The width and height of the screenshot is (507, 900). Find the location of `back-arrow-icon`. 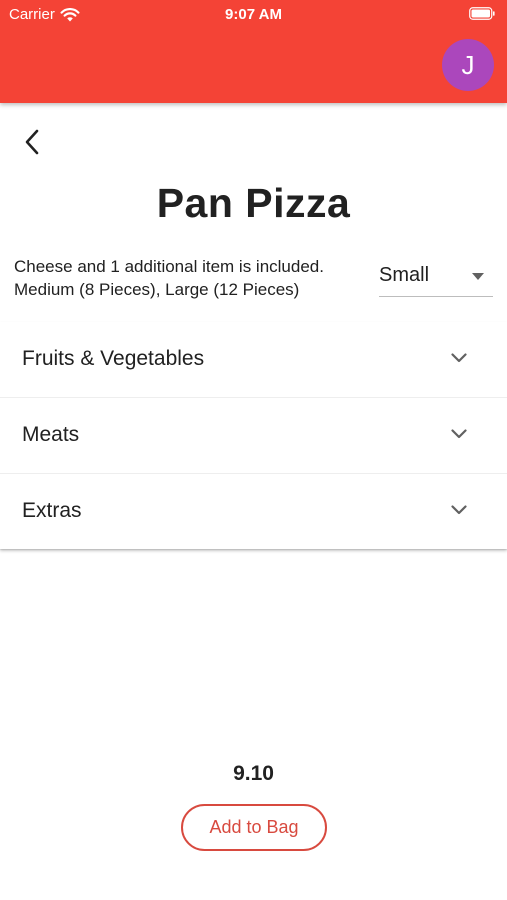

back-arrow-icon is located at coordinates (32, 142).